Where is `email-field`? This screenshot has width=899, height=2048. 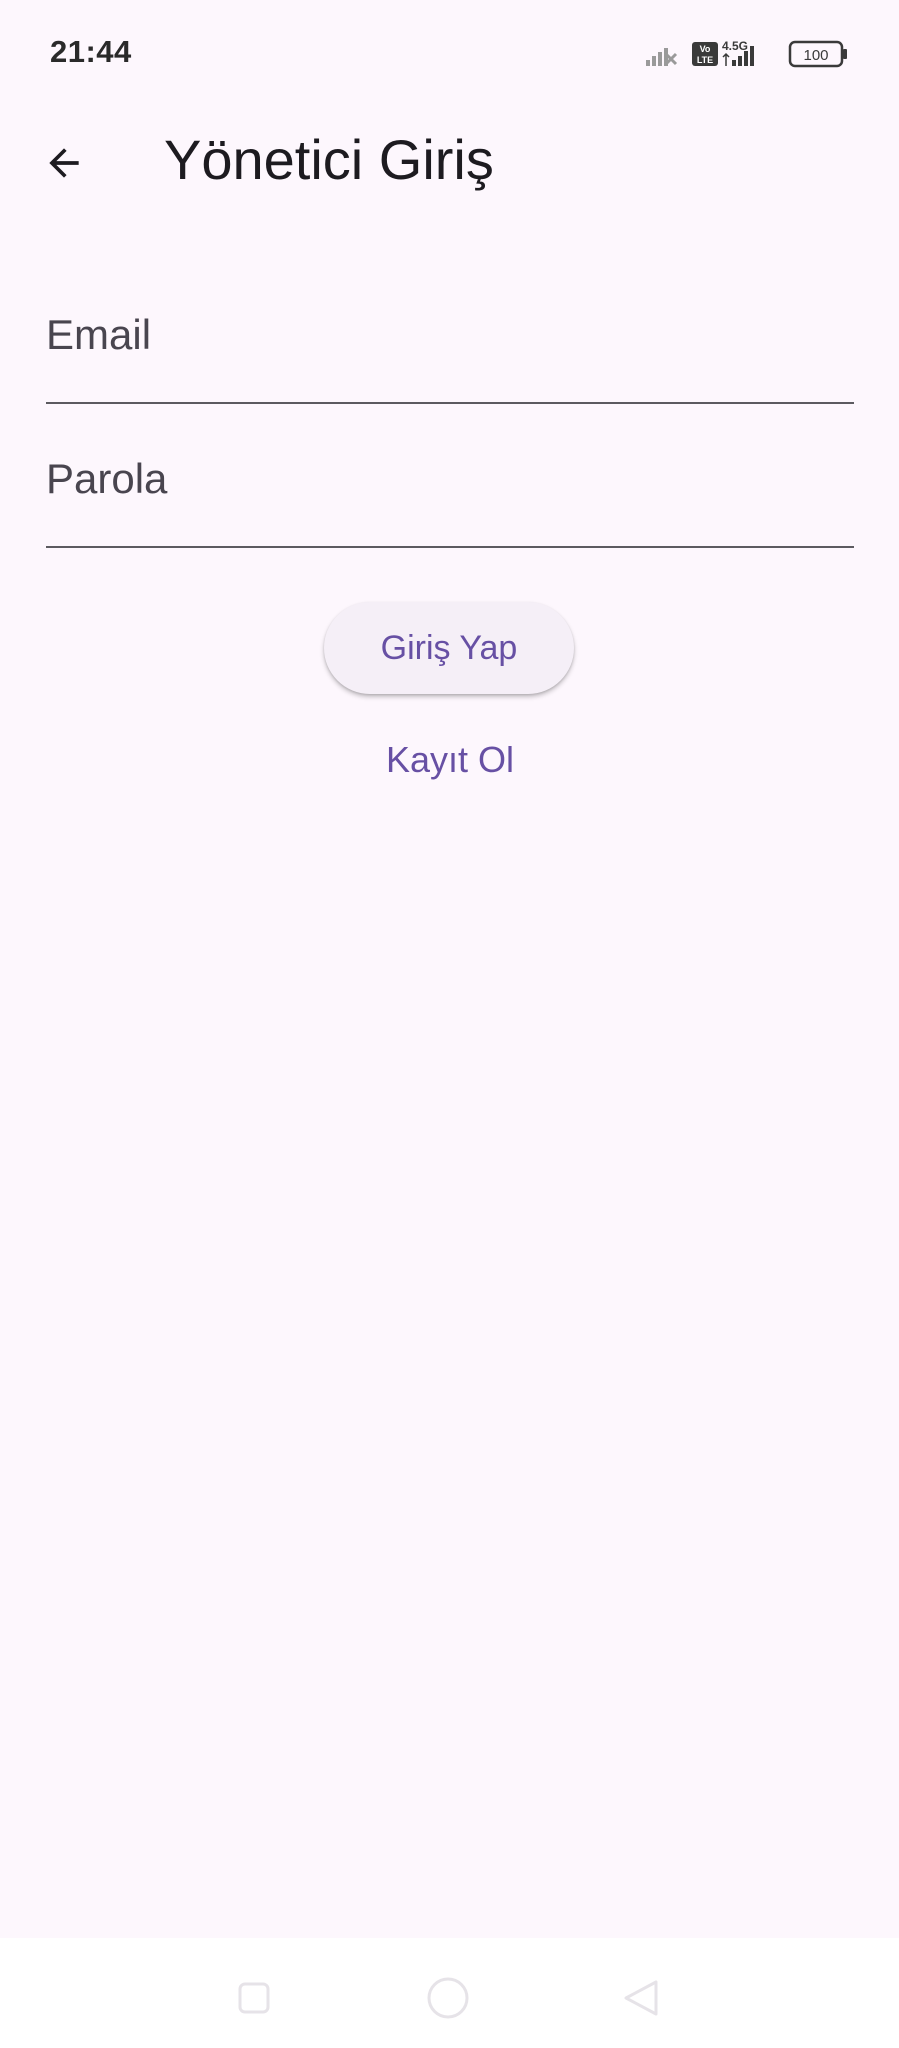 email-field is located at coordinates (450, 345).